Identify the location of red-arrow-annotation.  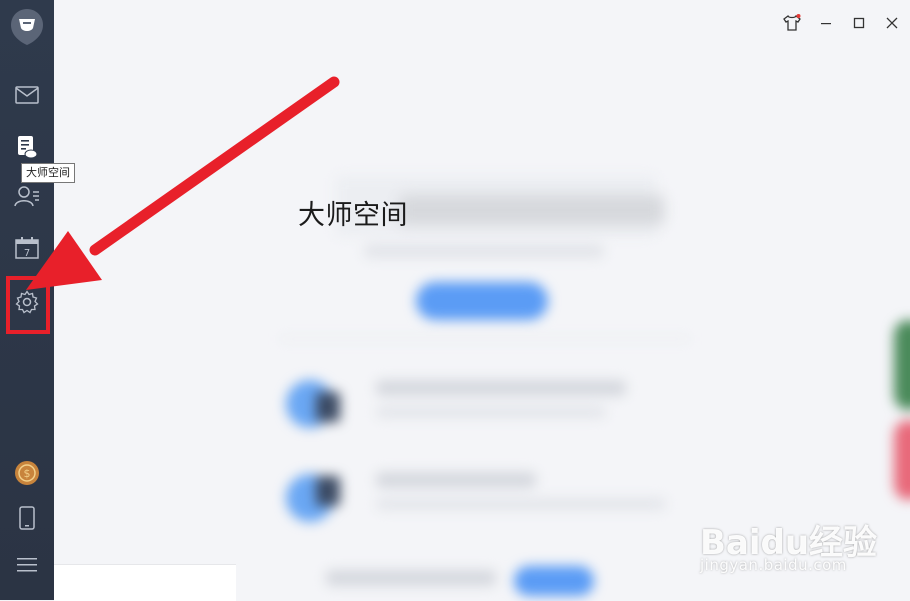
(183, 183).